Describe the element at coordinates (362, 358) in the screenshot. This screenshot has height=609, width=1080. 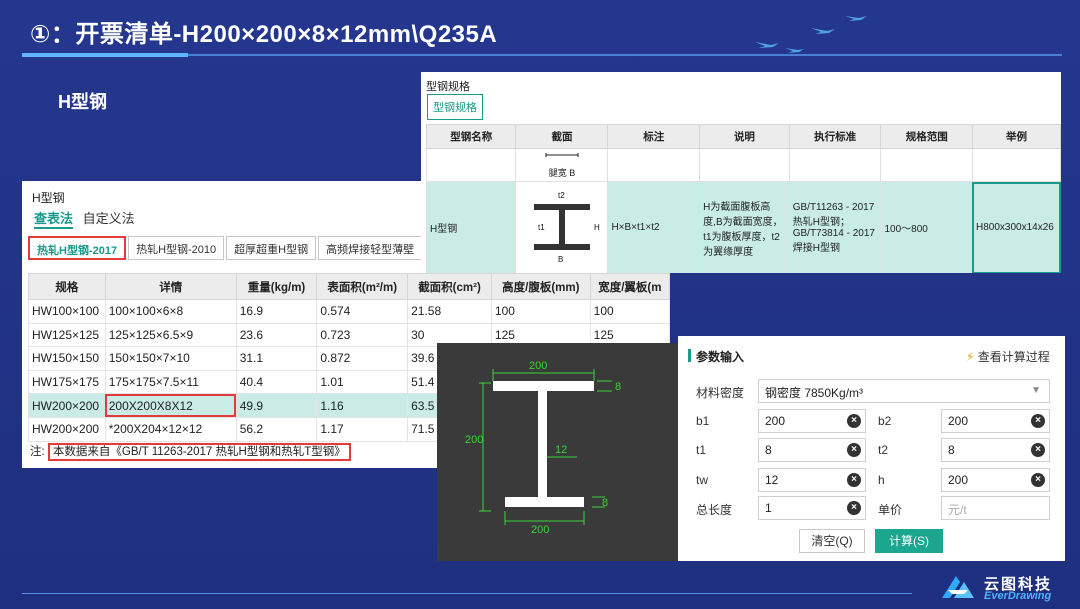
I see `table-cell: 0.872` at that location.